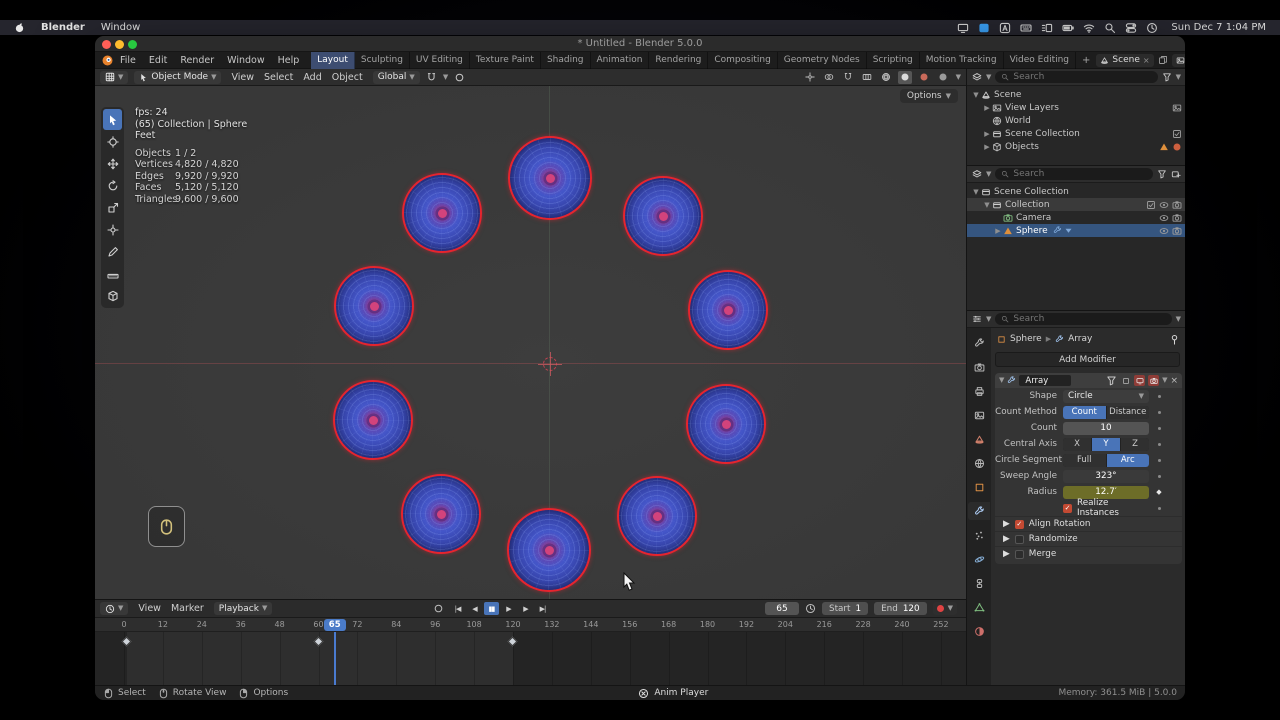 The image size is (1280, 720). I want to click on workspace-tab-animation: Animation, so click(620, 60).